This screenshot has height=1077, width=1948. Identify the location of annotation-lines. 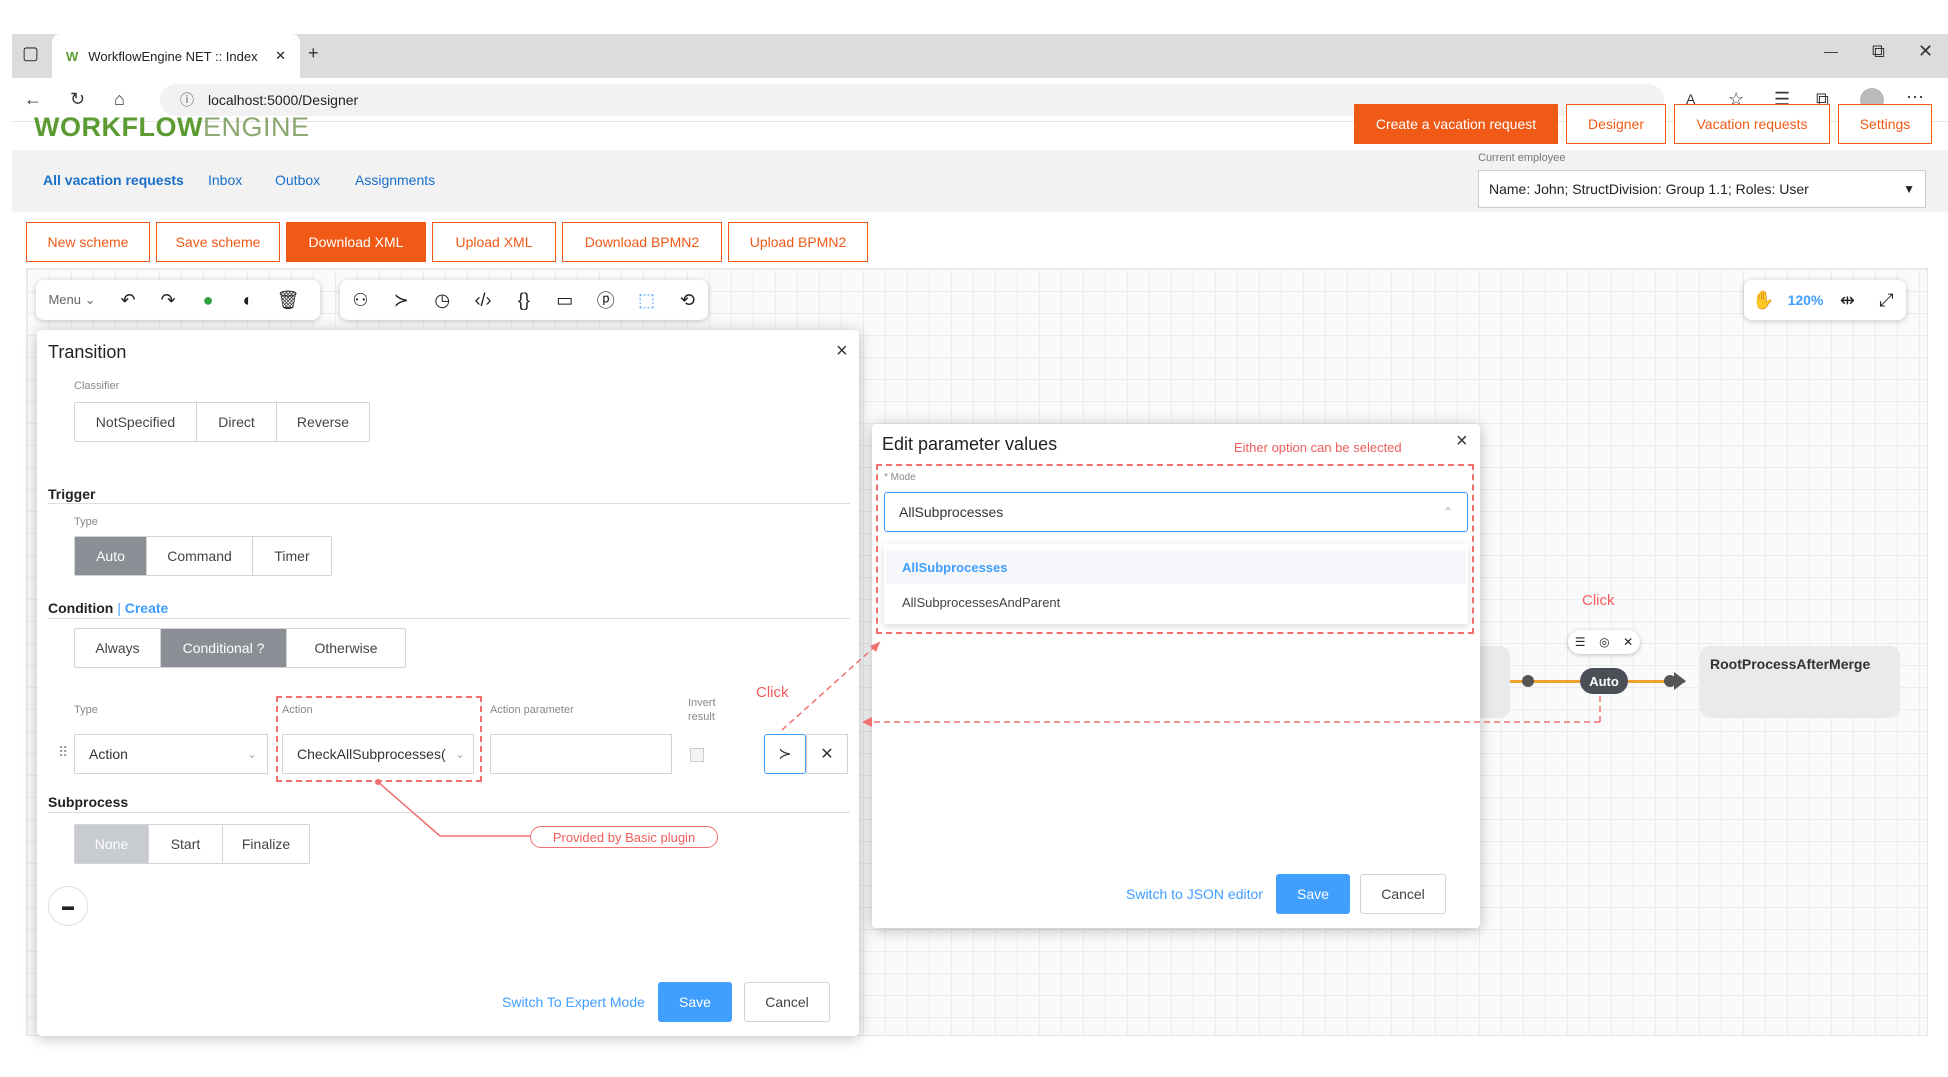
(988, 739).